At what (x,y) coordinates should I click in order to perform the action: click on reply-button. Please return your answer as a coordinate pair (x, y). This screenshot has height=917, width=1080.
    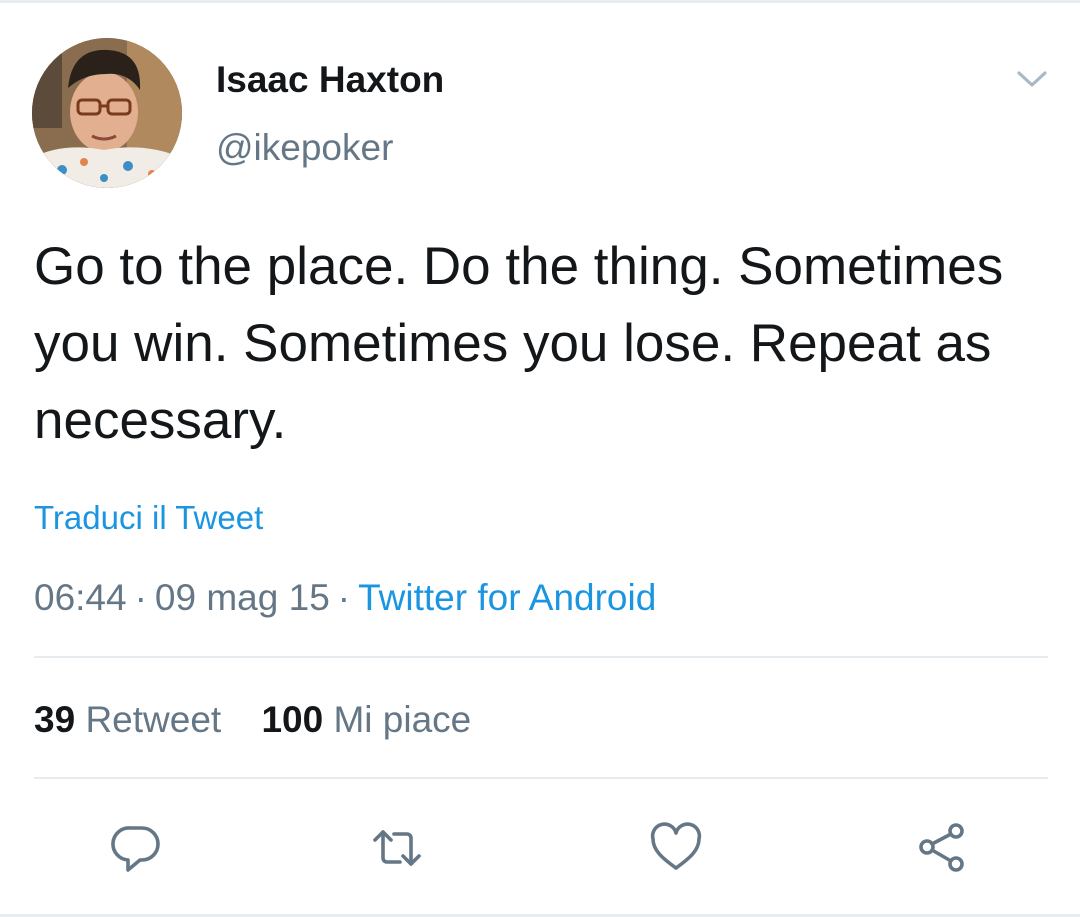
    Looking at the image, I should click on (136, 848).